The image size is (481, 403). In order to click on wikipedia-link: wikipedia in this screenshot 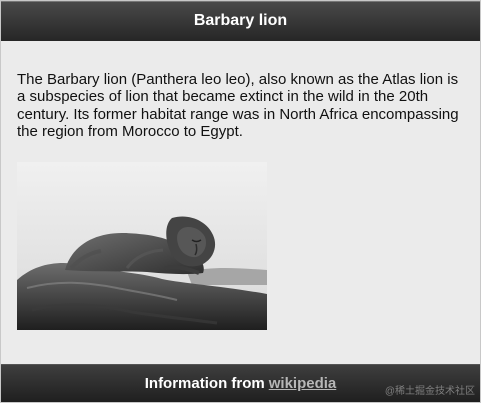, I will do `click(303, 383)`.